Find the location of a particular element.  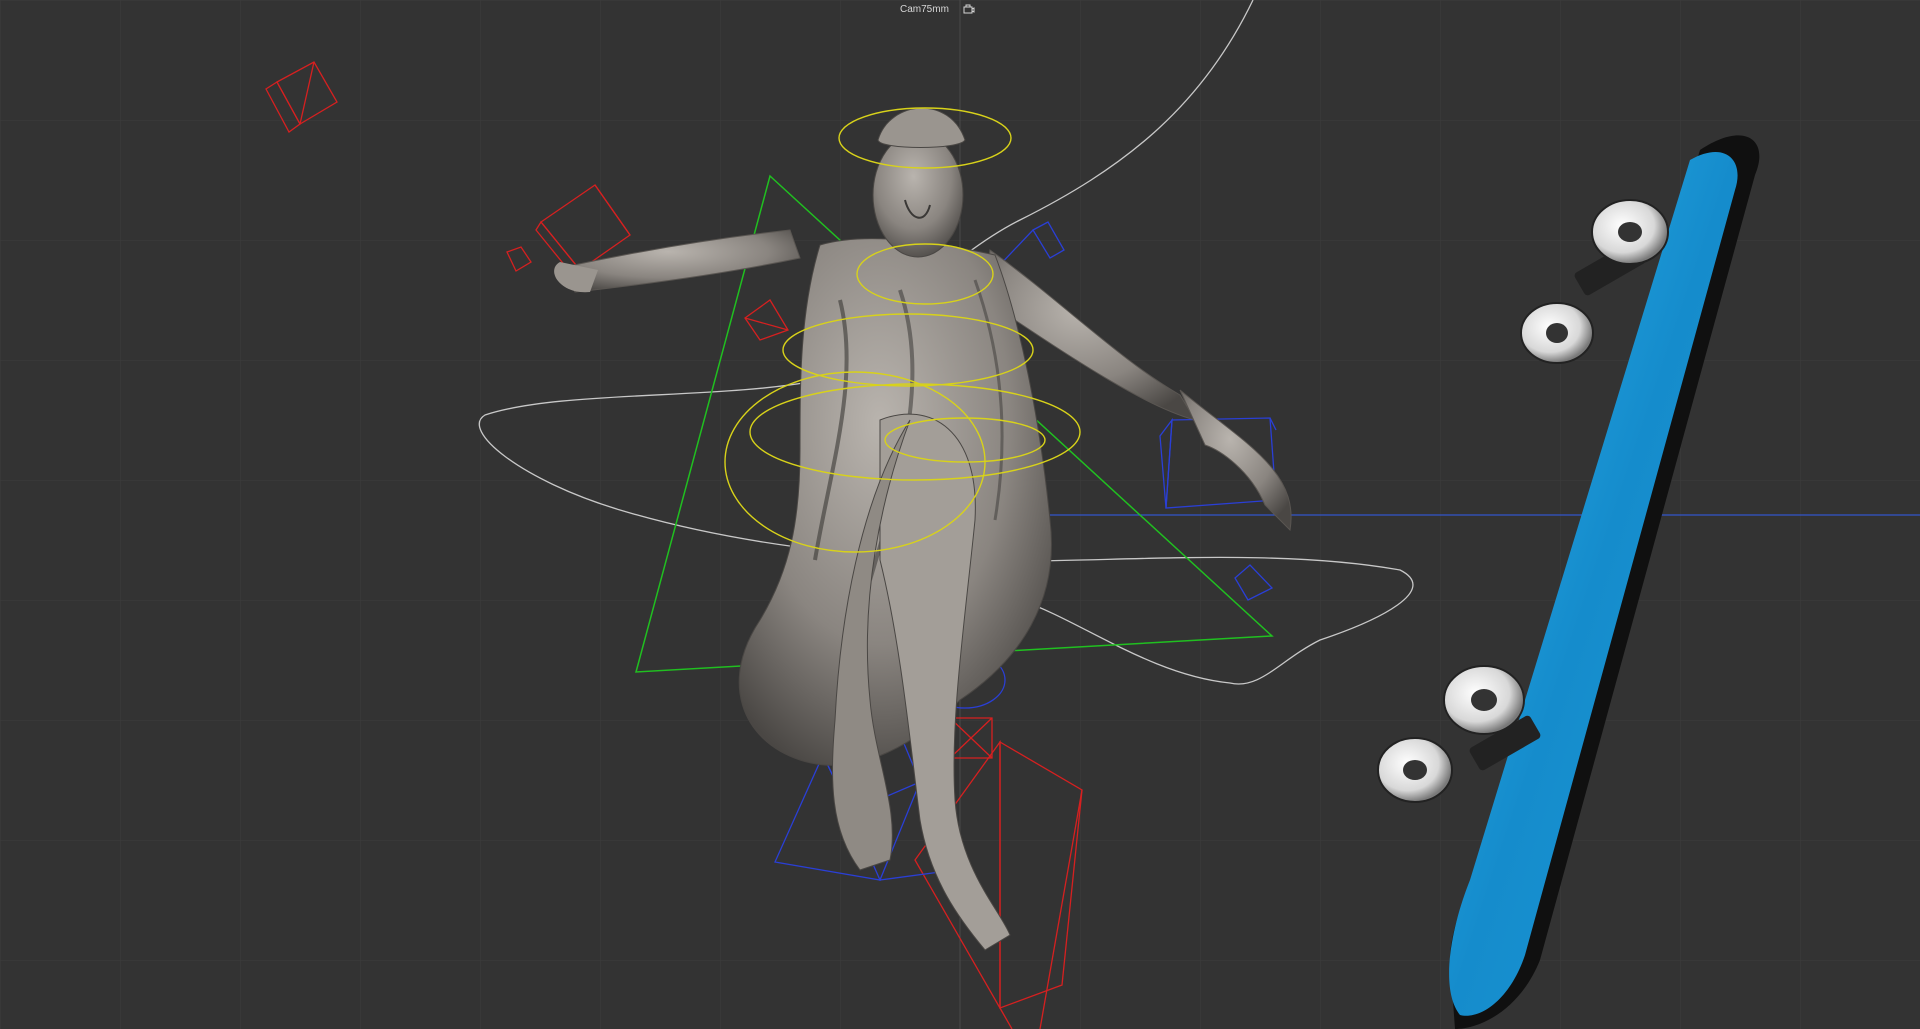

camera-lock-icon is located at coordinates (969, 9).